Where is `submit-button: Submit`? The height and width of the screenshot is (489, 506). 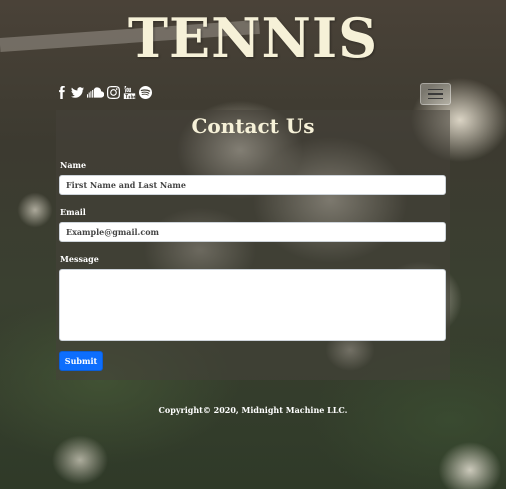
submit-button: Submit is located at coordinates (81, 361).